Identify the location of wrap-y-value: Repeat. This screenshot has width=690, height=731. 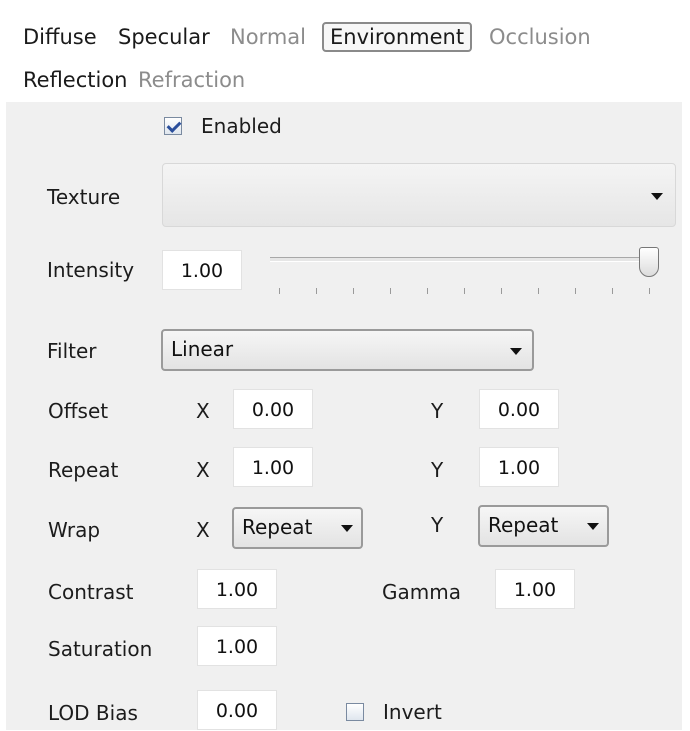
(523, 525).